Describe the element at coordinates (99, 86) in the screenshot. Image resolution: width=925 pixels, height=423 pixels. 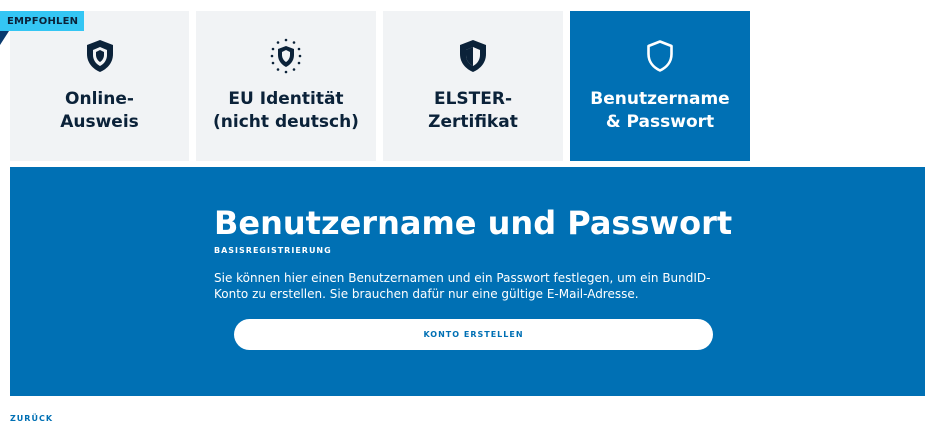
I see `tab-online-ausweis: Online- Ausweis` at that location.